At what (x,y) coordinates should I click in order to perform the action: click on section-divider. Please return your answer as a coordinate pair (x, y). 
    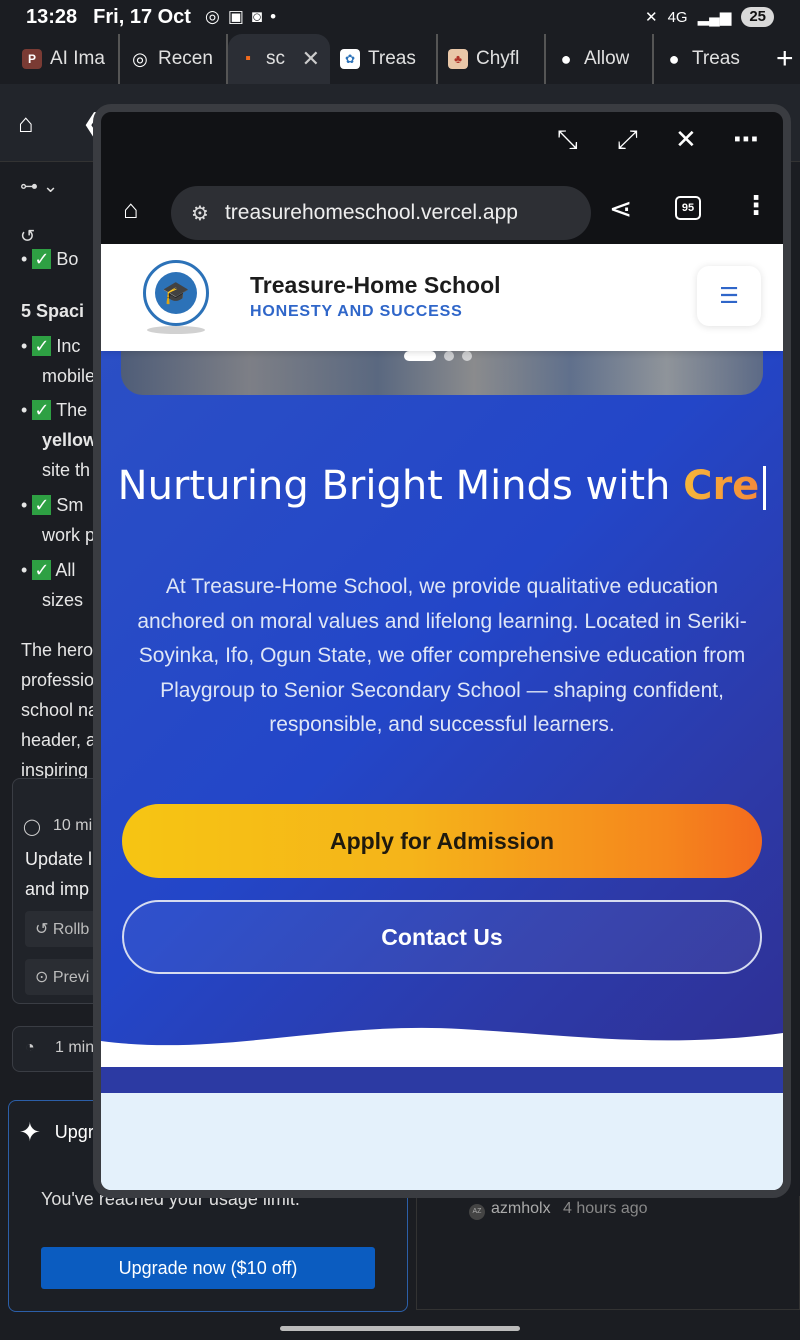
    Looking at the image, I should click on (442, 1080).